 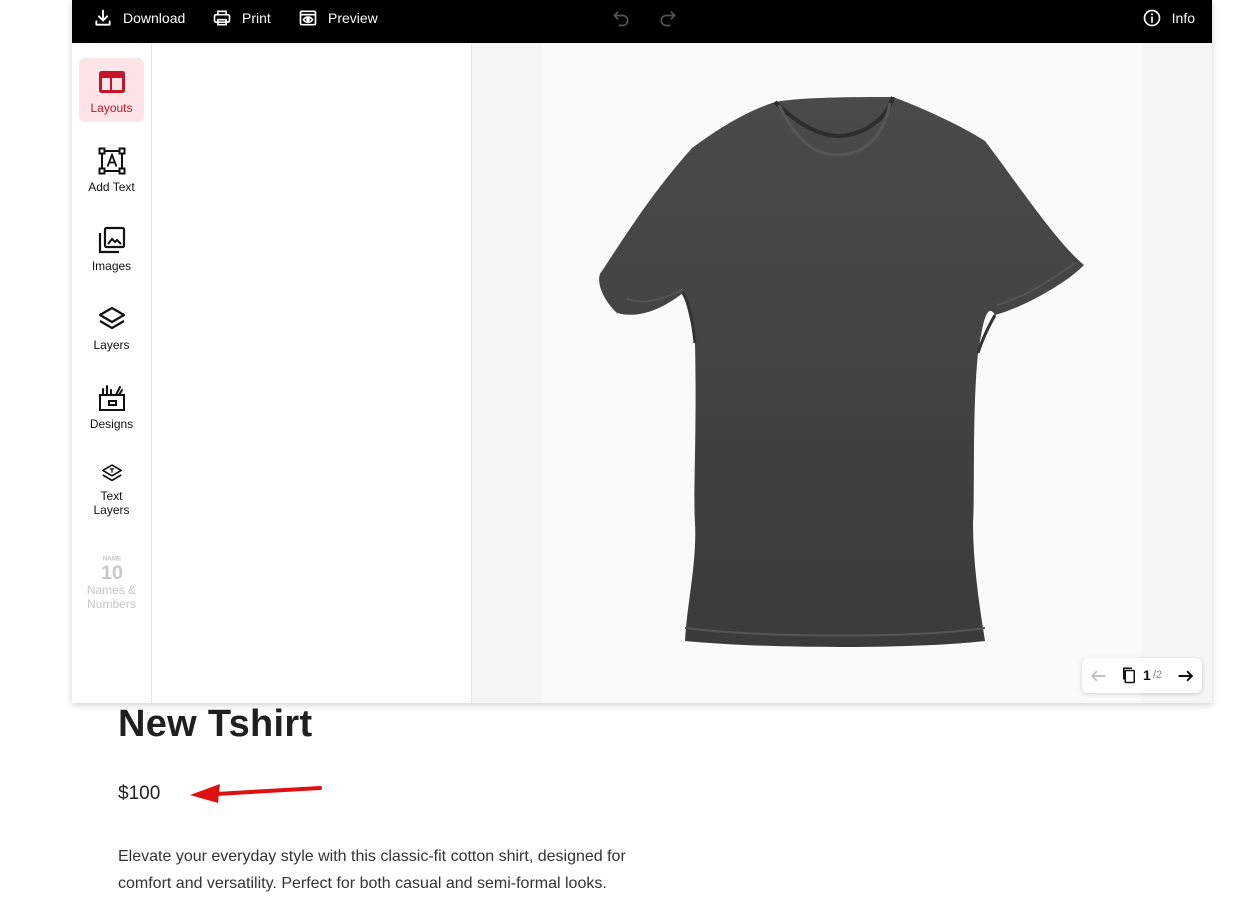 I want to click on arrow-right-icon, so click(x=1186, y=676).